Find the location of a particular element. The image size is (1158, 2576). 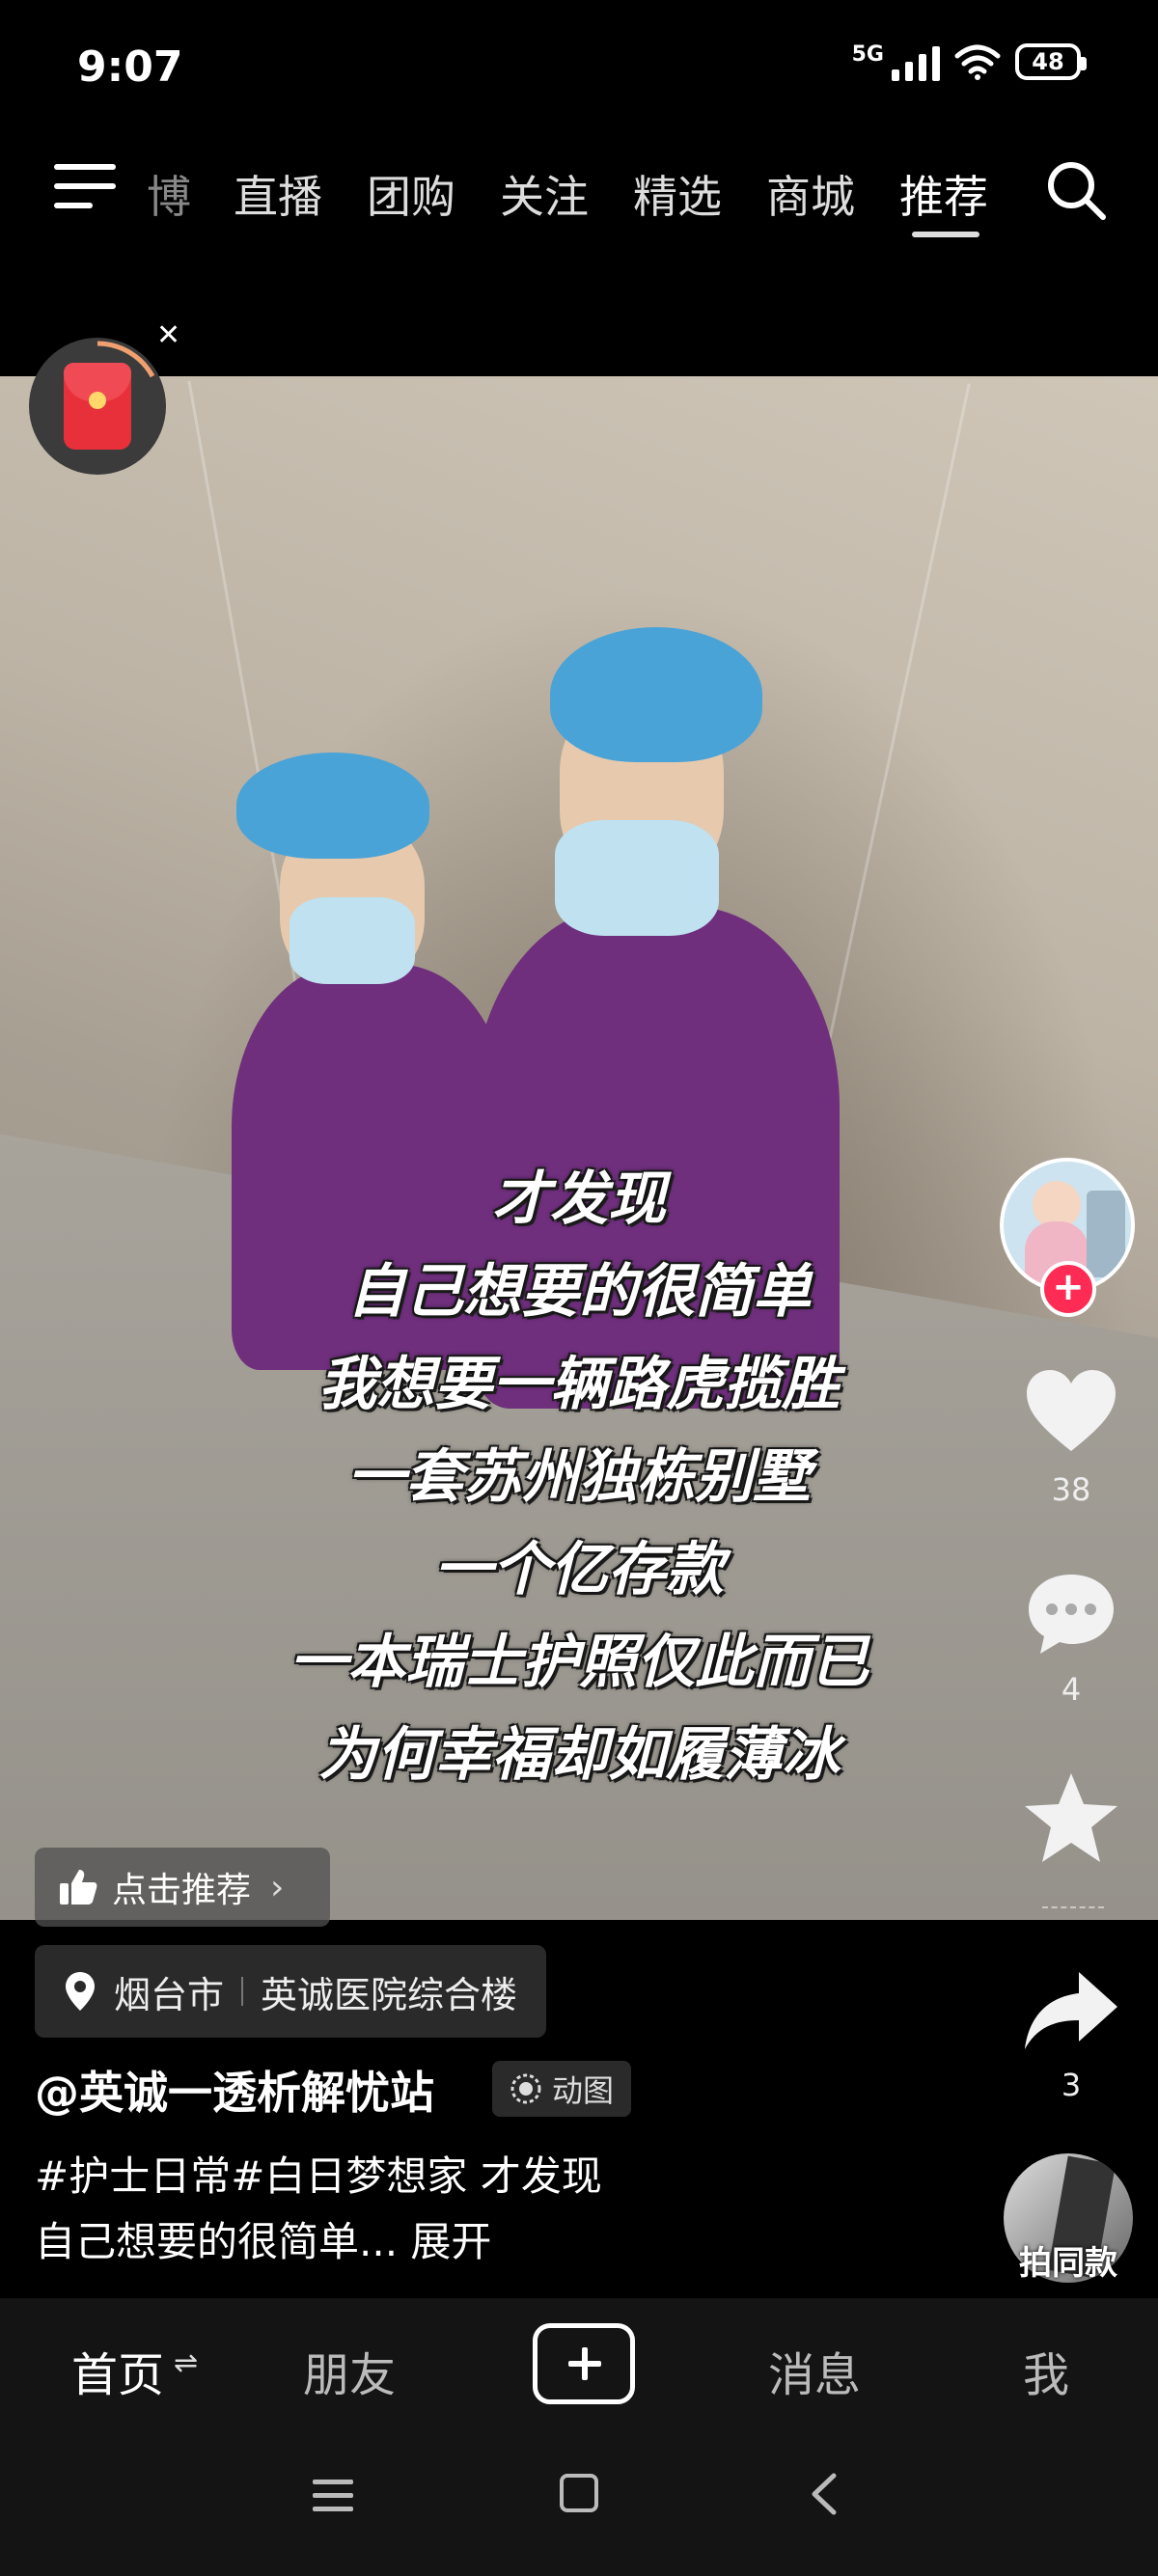

system-nav-bar is located at coordinates (579, 2505).